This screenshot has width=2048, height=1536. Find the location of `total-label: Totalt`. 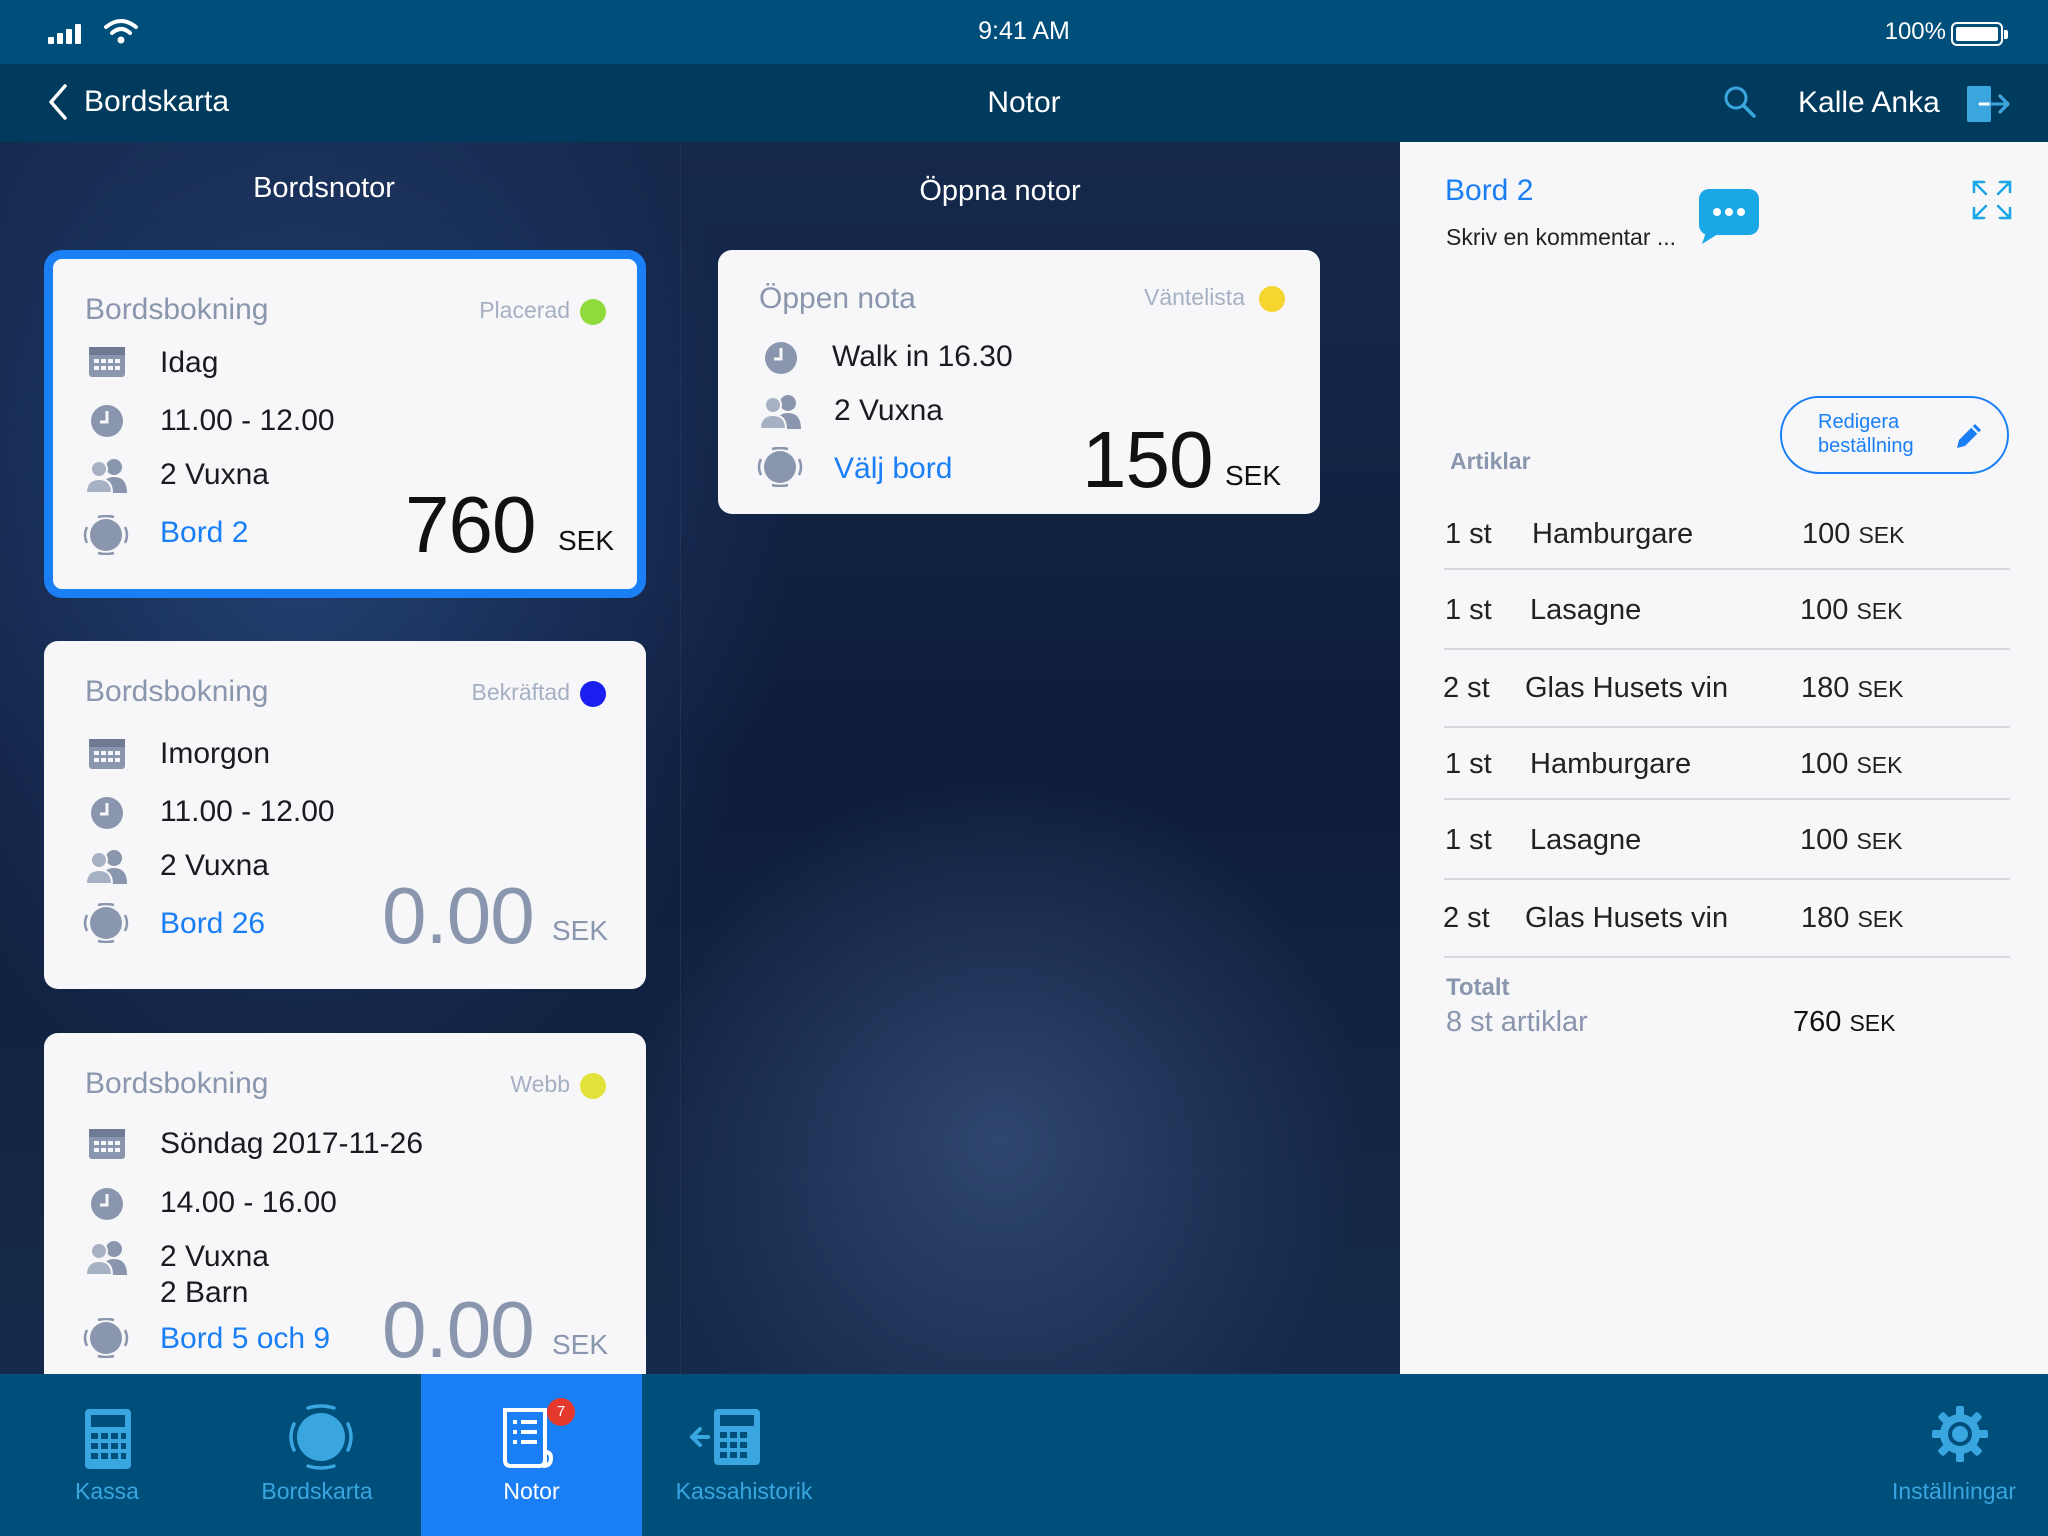

total-label: Totalt is located at coordinates (1478, 987).